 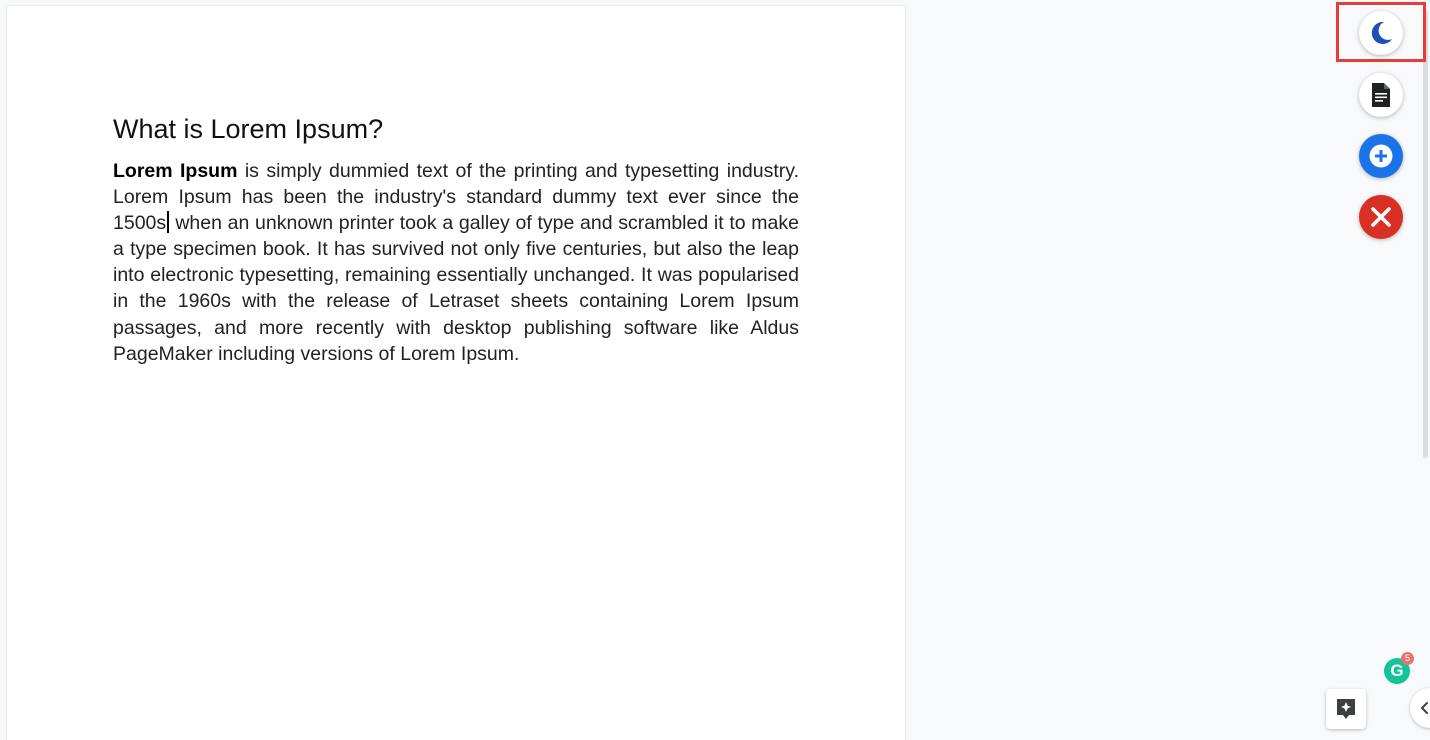 I want to click on explore-button, so click(x=1346, y=709).